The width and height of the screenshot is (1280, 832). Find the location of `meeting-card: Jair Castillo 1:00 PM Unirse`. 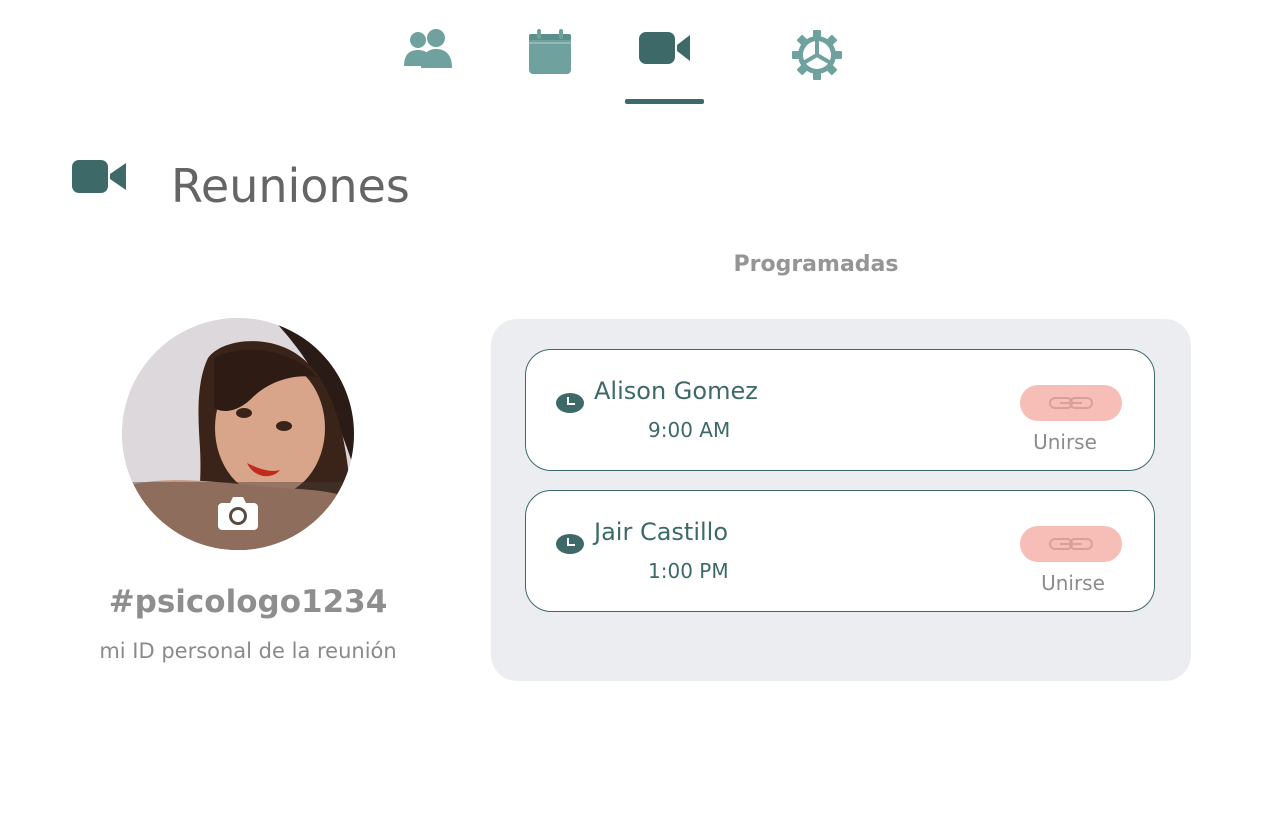

meeting-card: Jair Castillo 1:00 PM Unirse is located at coordinates (840, 551).